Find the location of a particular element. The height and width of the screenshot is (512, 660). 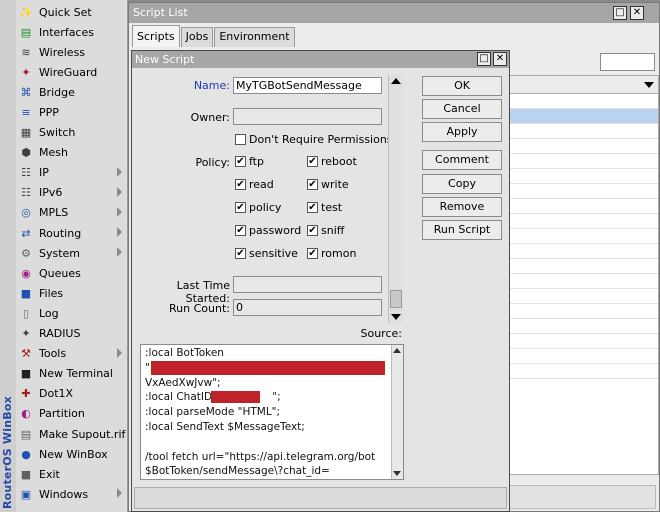

tab-scripts: Scripts is located at coordinates (156, 36).